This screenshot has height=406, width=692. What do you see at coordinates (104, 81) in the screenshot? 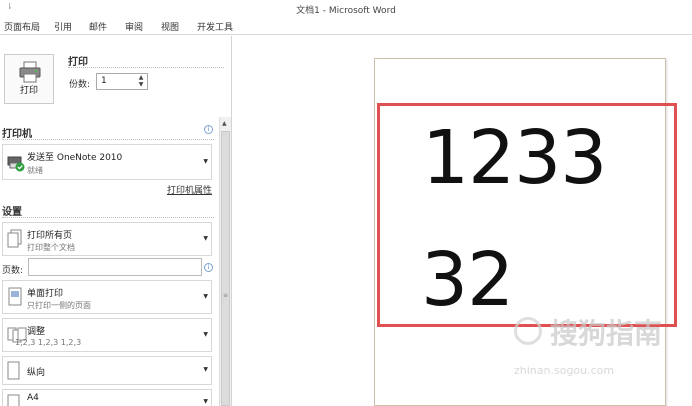
I see `copies-value: 1` at bounding box center [104, 81].